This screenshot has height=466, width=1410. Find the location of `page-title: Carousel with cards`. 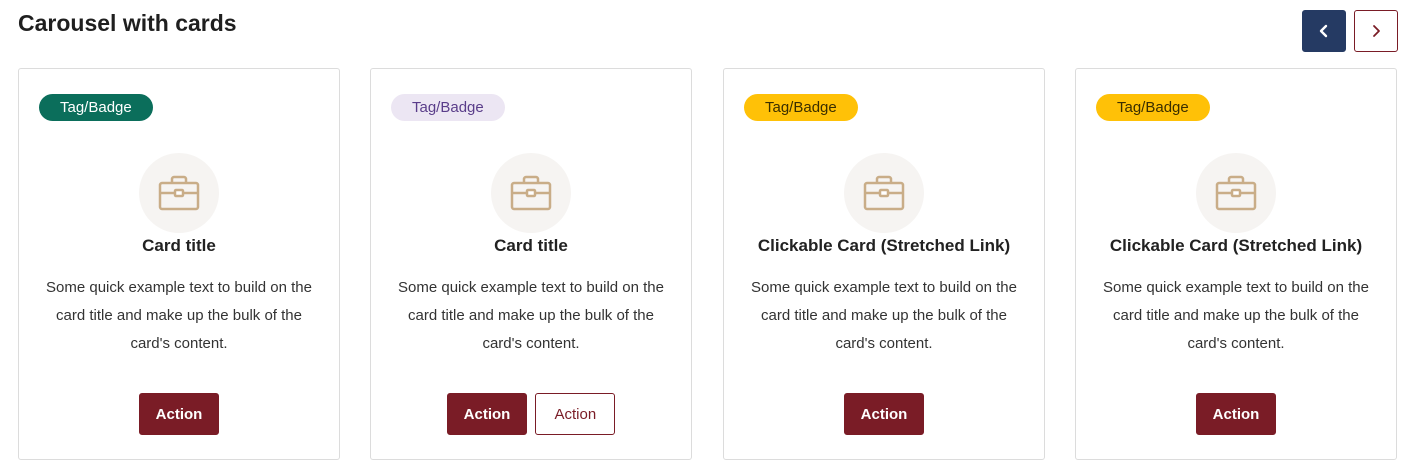

page-title: Carousel with cards is located at coordinates (127, 23).